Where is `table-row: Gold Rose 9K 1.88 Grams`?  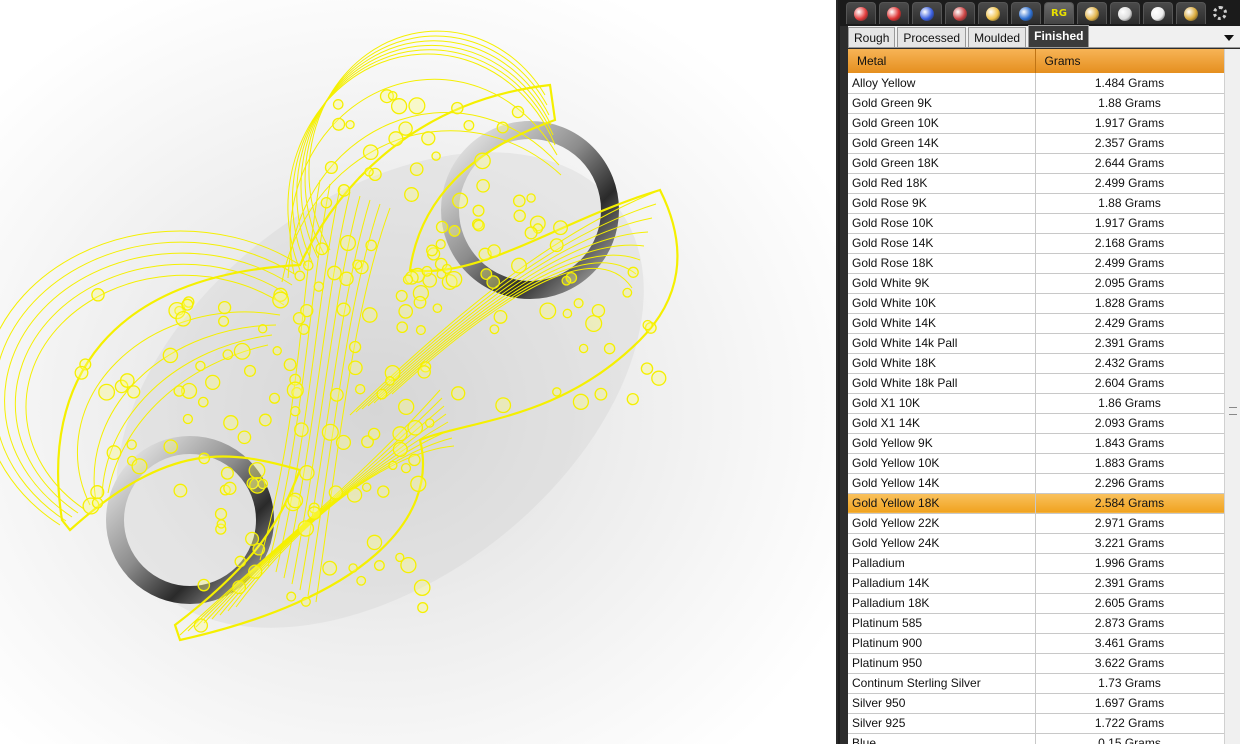
table-row: Gold Rose 9K 1.88 Grams is located at coordinates (1036, 203).